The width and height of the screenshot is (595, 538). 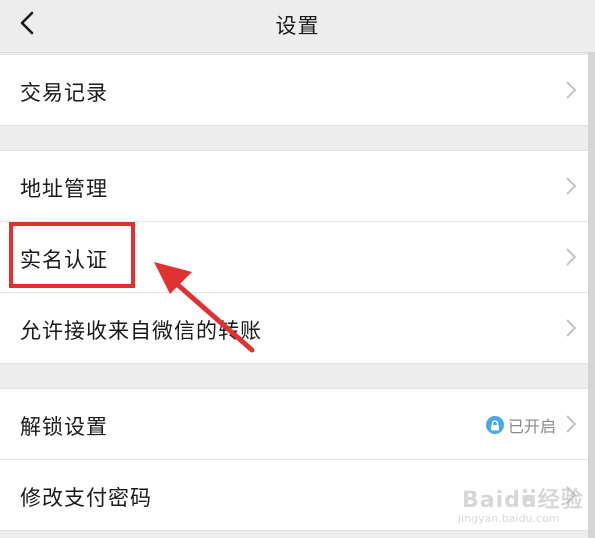 I want to click on menu-item-label: 地址管理, so click(x=64, y=189).